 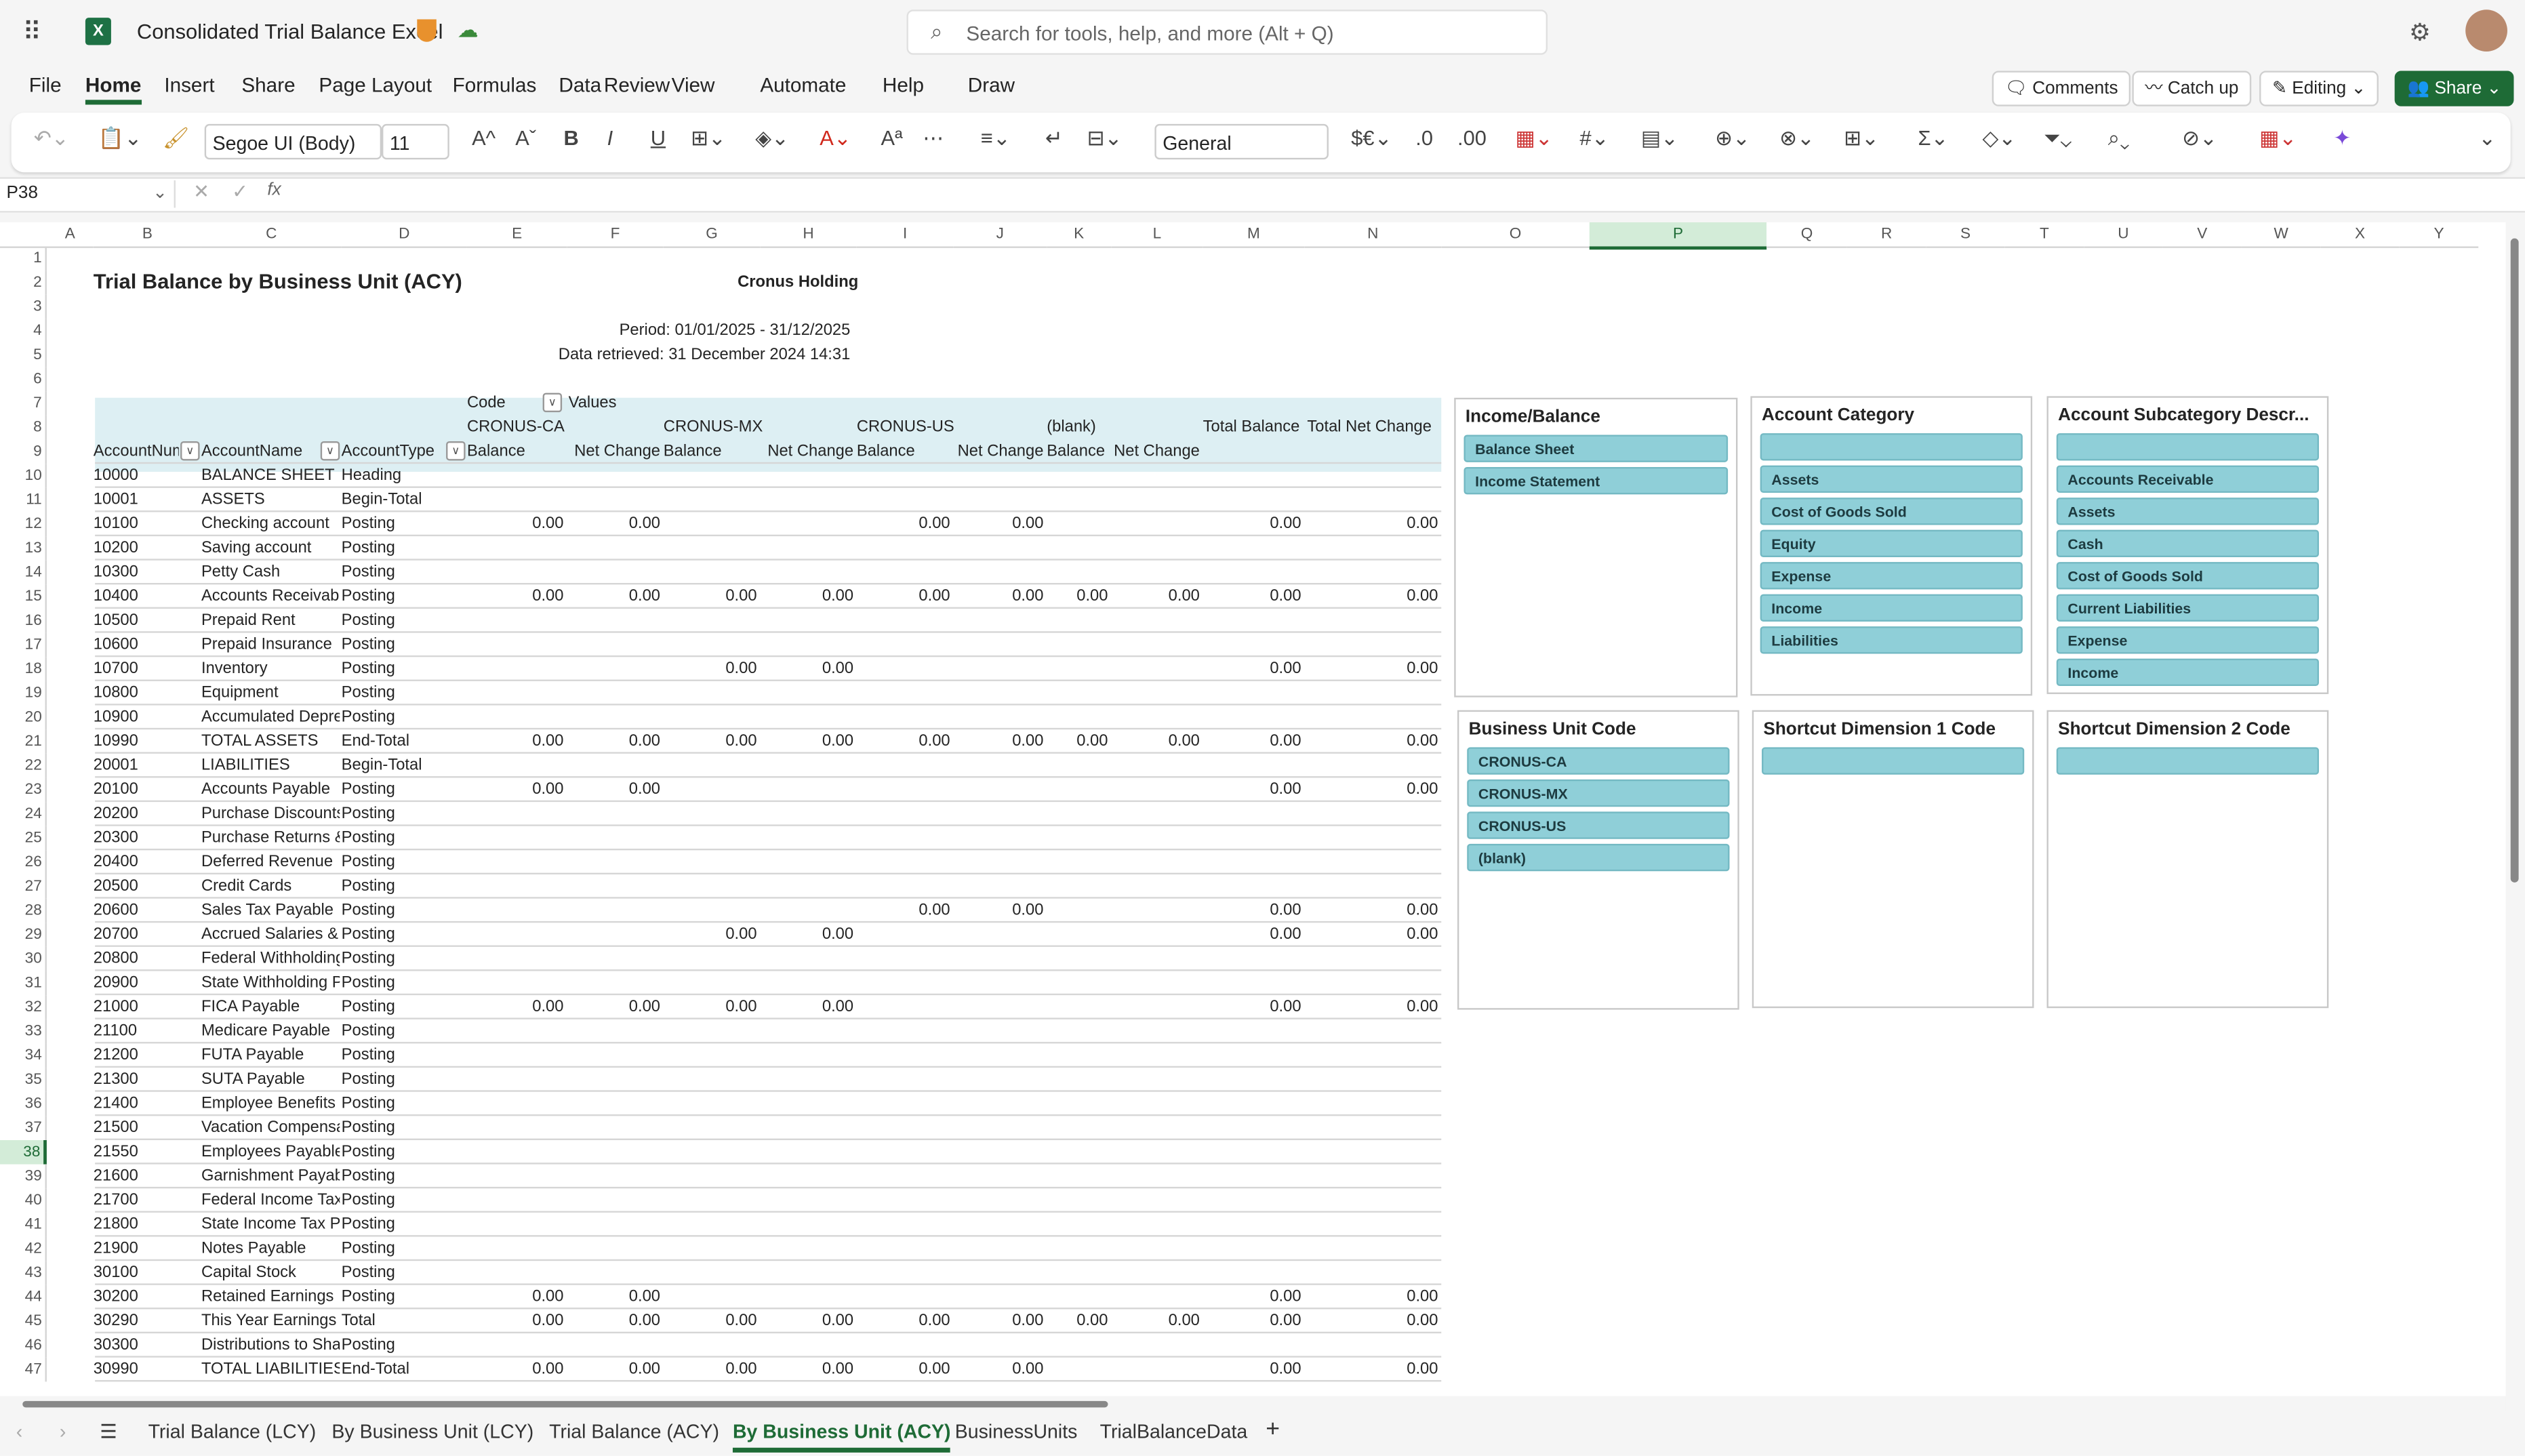 What do you see at coordinates (2281, 235) in the screenshot?
I see `column-header-W: W` at bounding box center [2281, 235].